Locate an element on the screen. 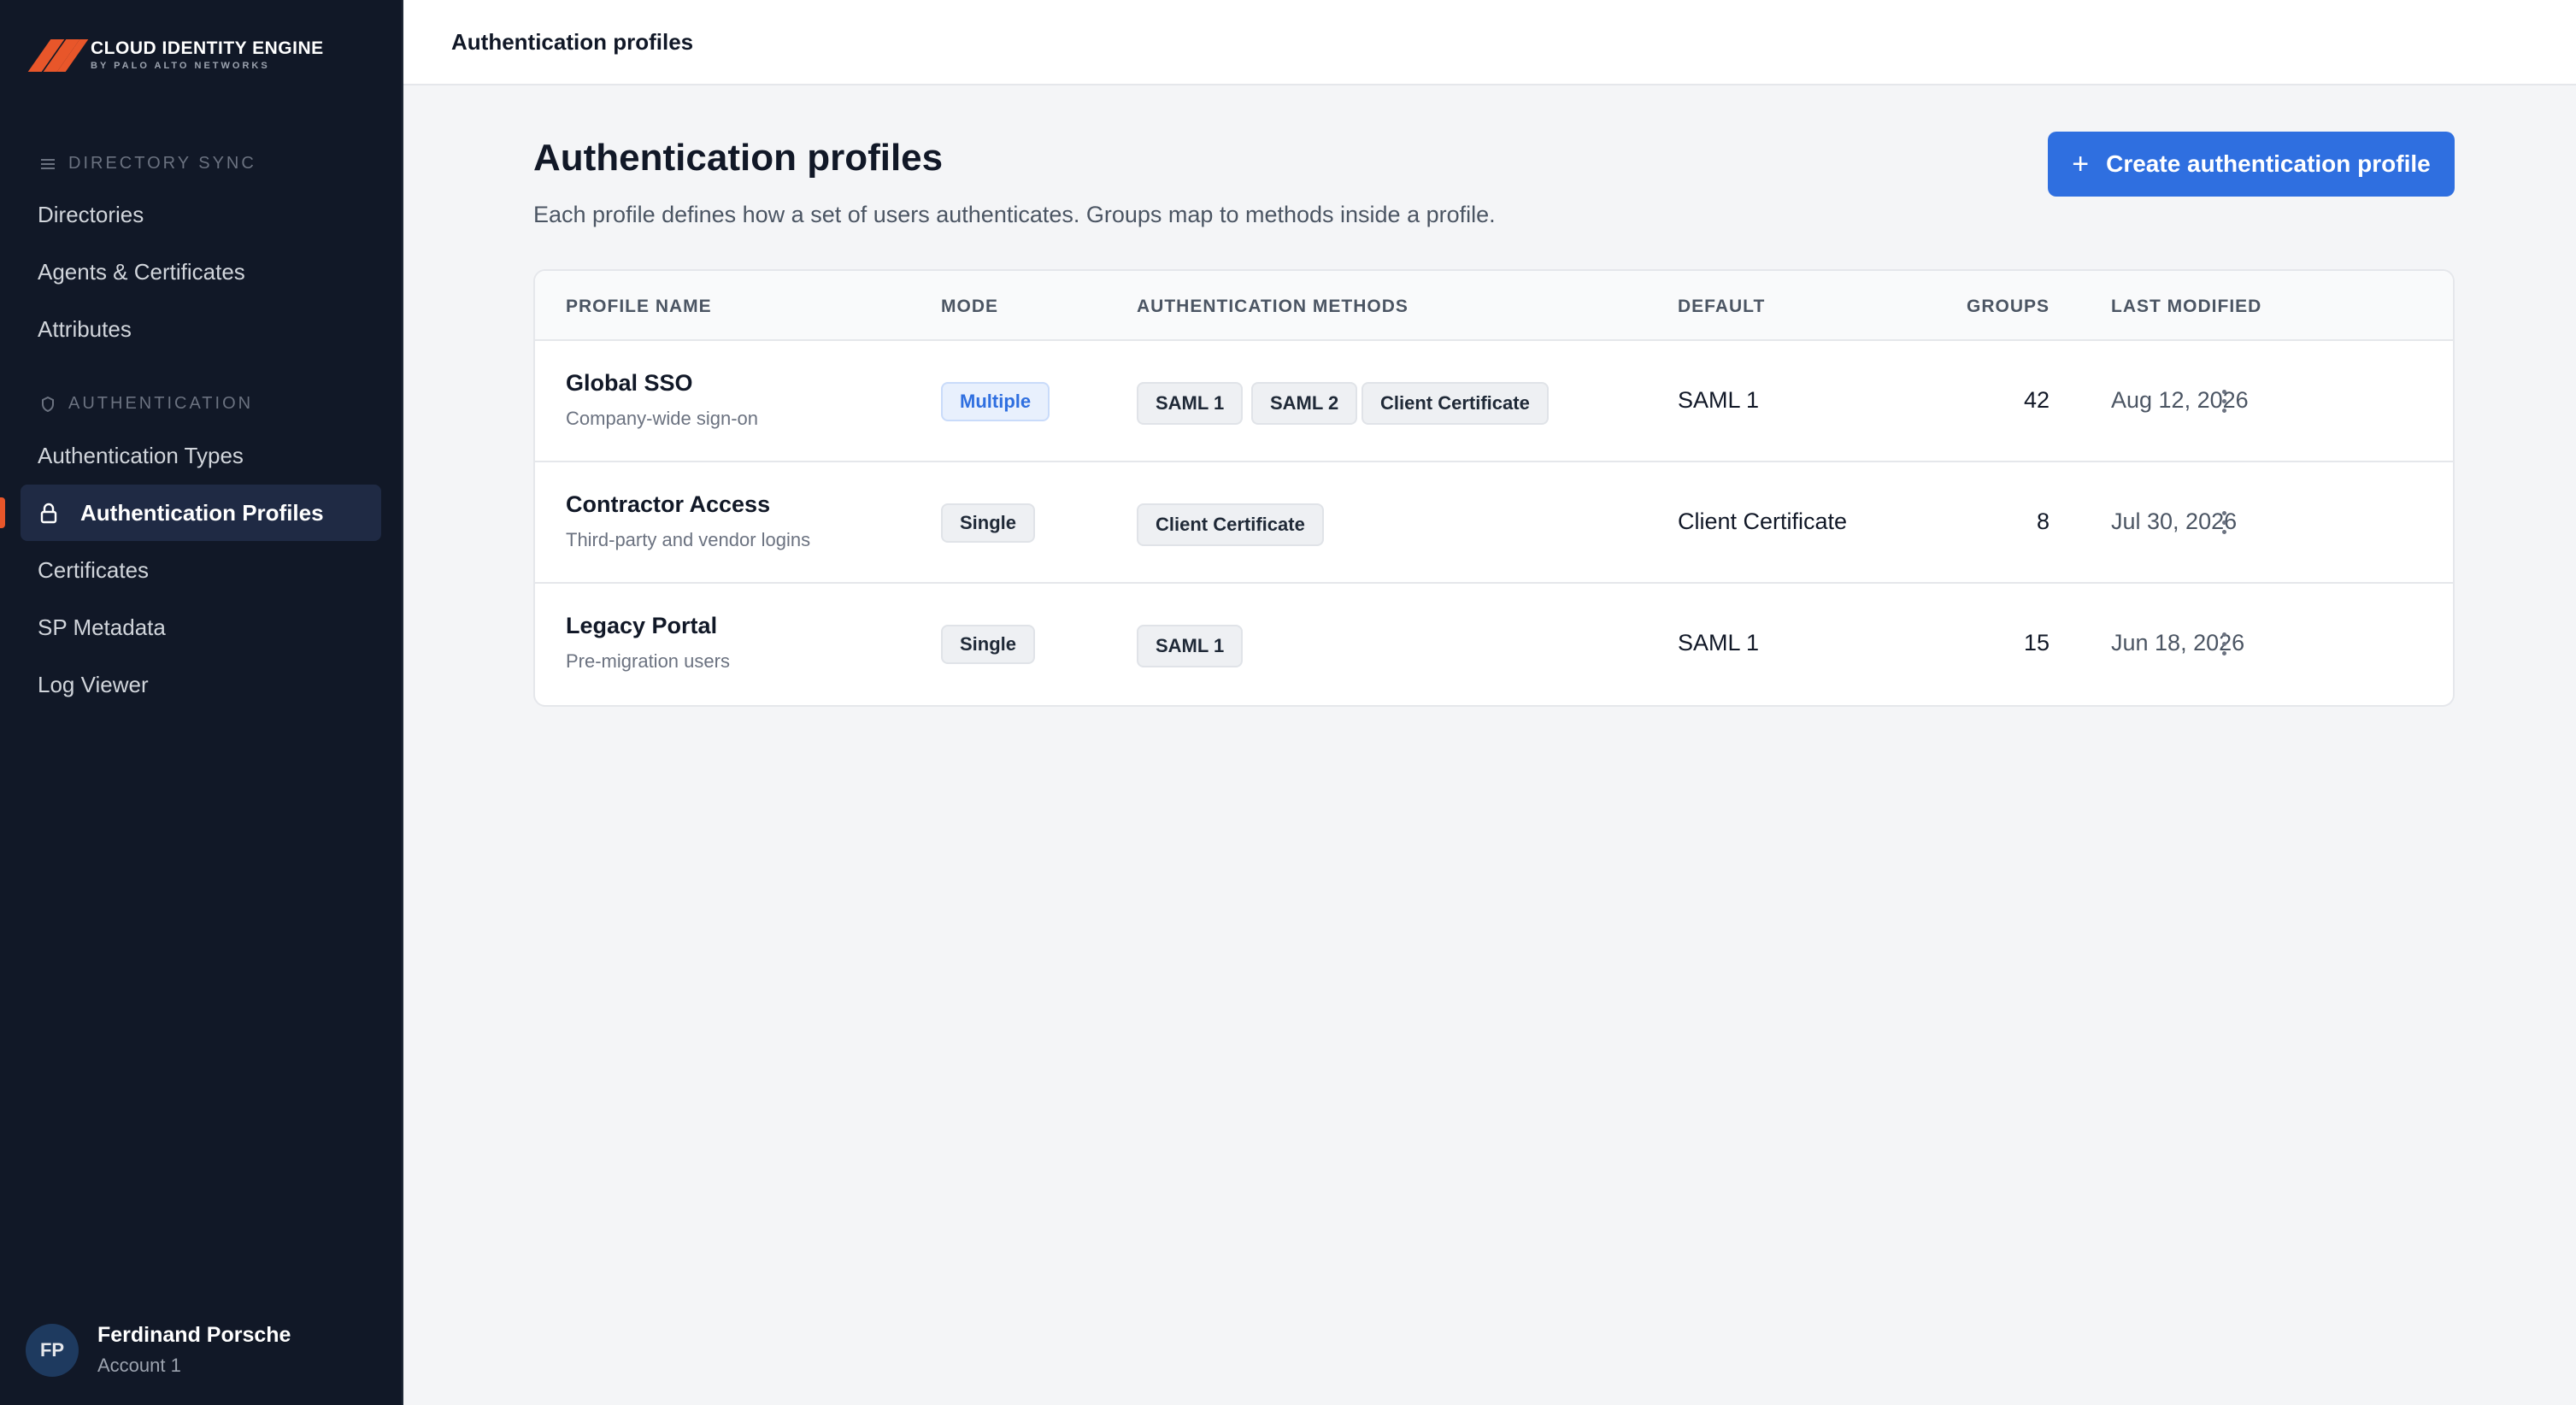  user-profile: FP Ferdinand Porsche Account 1 is located at coordinates (158, 1350).